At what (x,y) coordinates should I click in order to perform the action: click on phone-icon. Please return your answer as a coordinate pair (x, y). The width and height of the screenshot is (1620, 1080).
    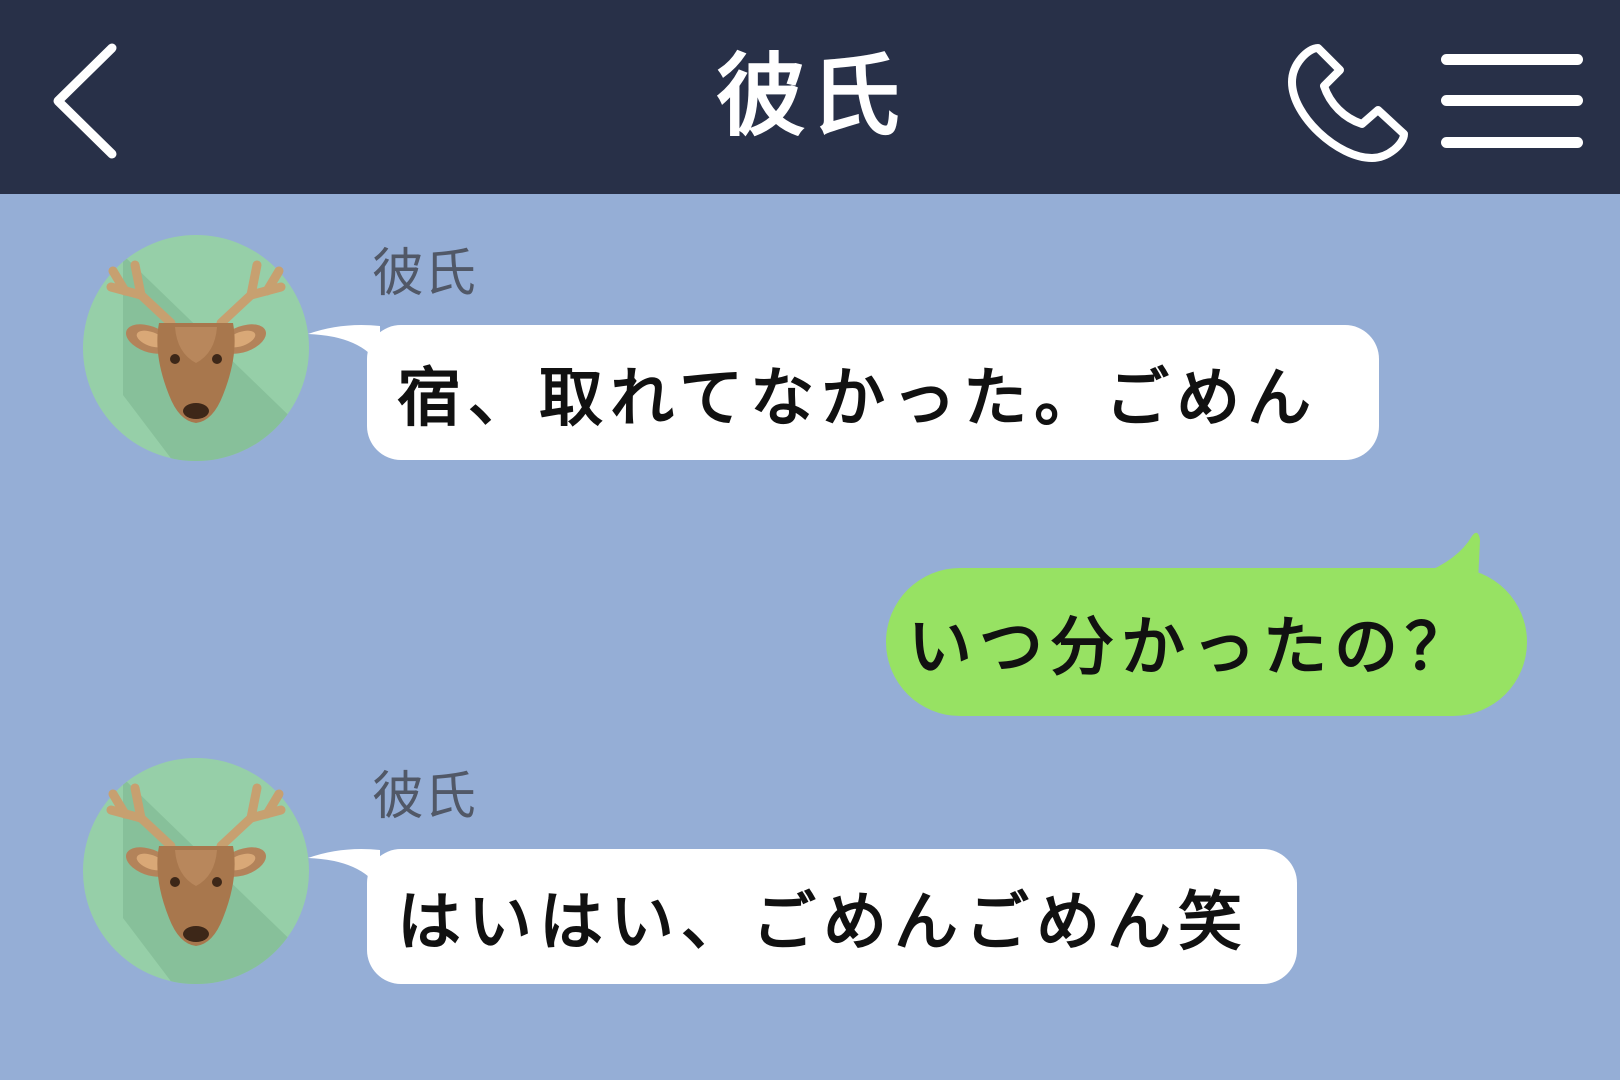
    Looking at the image, I should click on (1348, 103).